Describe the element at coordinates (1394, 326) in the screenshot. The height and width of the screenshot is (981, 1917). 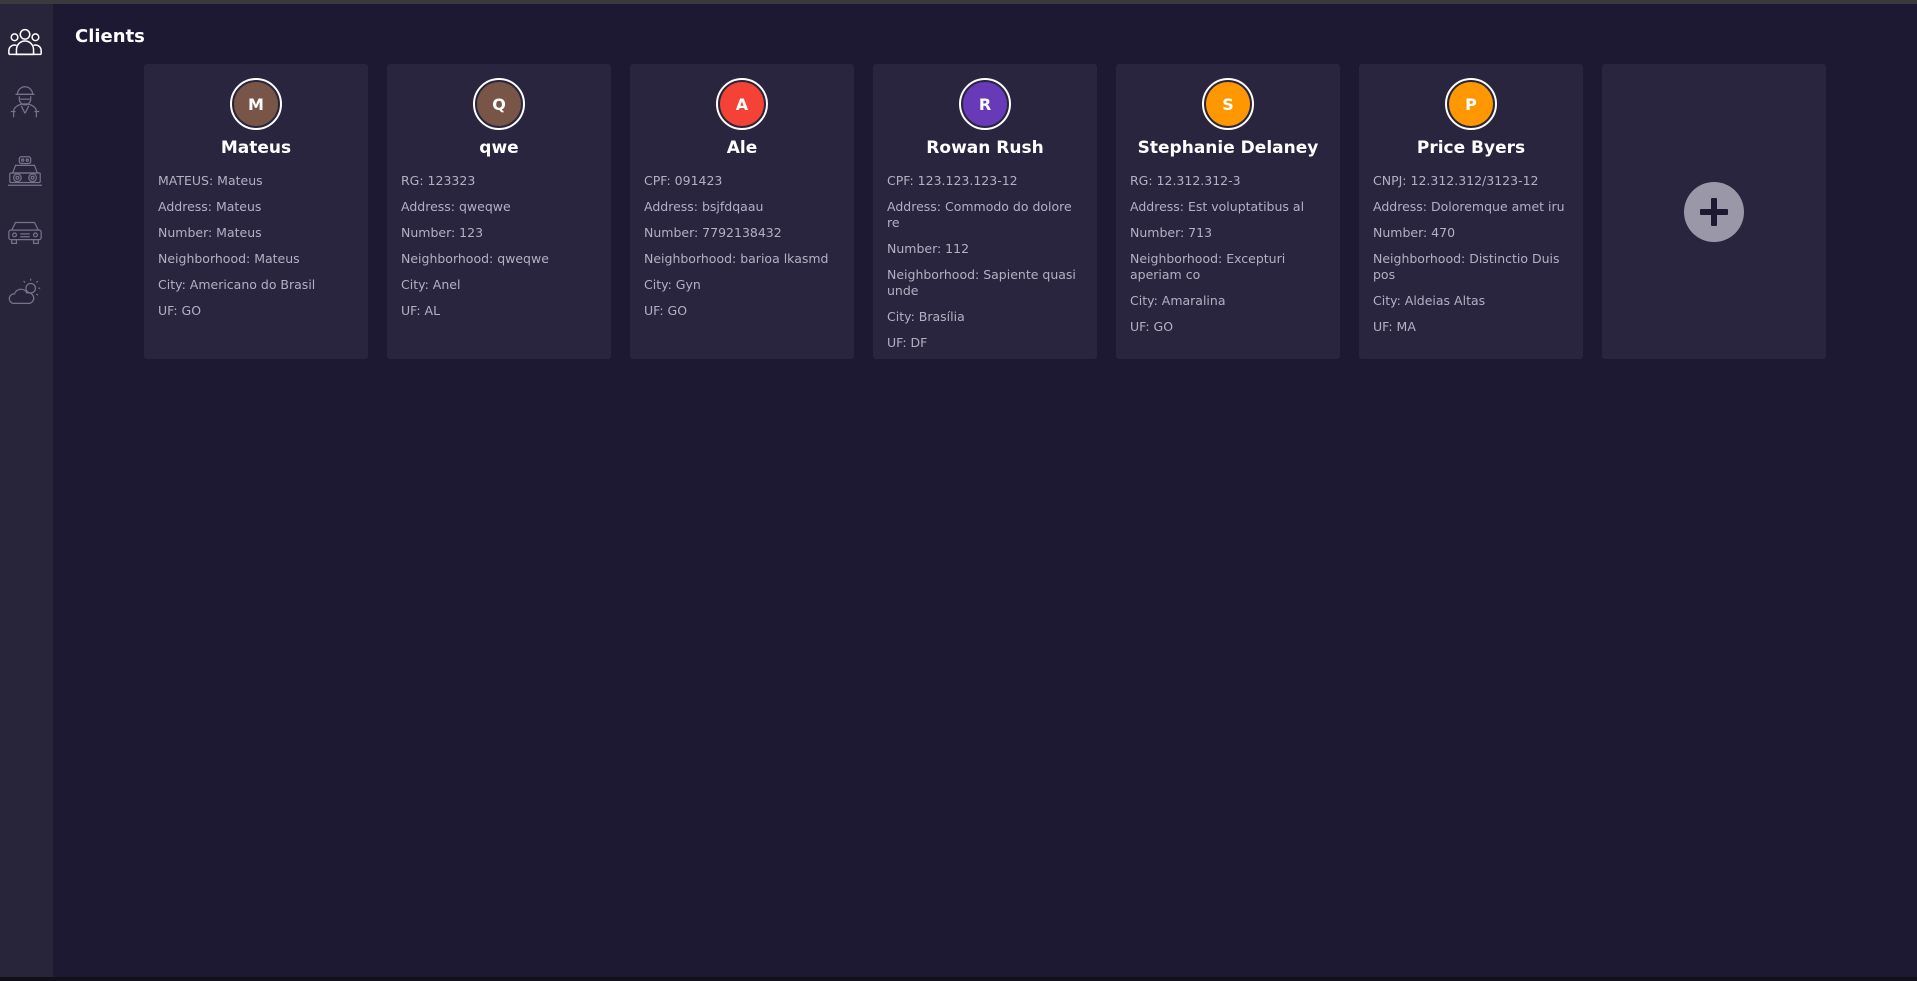
I see `client-uf: UF: MA` at that location.